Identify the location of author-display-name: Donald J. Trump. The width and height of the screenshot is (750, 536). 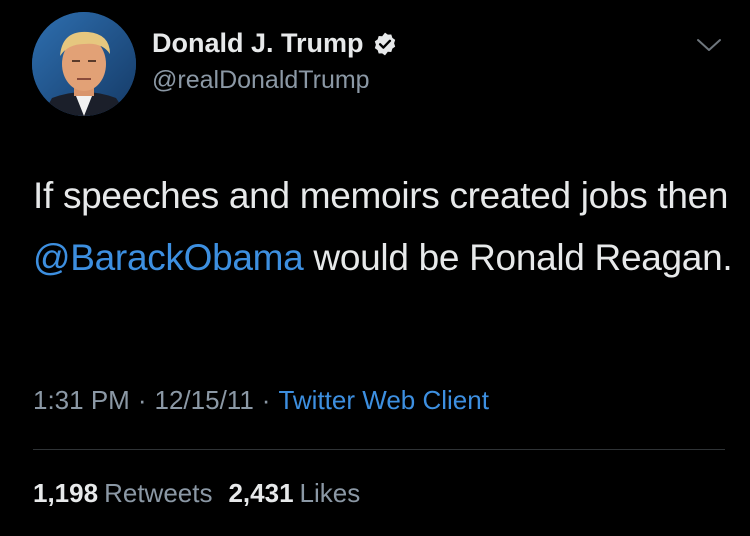
(275, 43).